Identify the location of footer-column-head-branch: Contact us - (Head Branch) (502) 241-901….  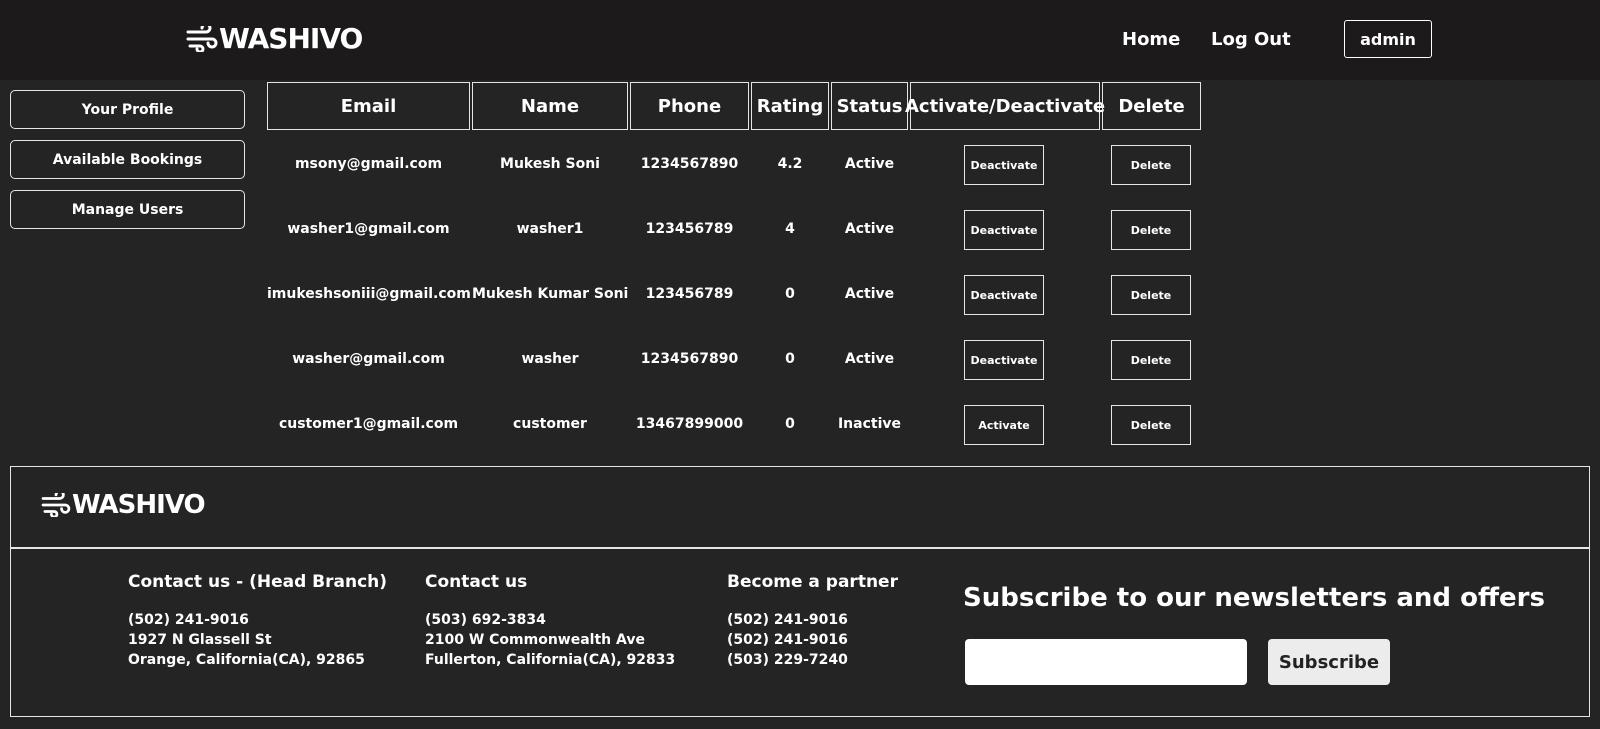
(257, 621).